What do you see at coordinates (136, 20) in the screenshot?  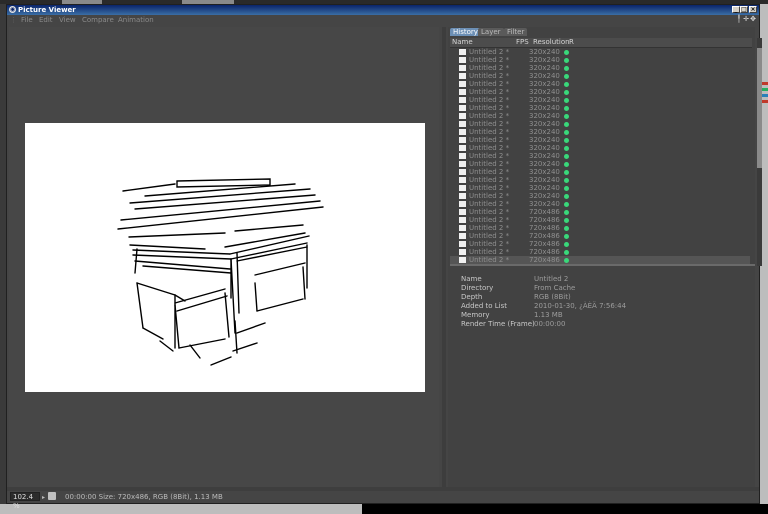 I see `menu-animation: Animation` at bounding box center [136, 20].